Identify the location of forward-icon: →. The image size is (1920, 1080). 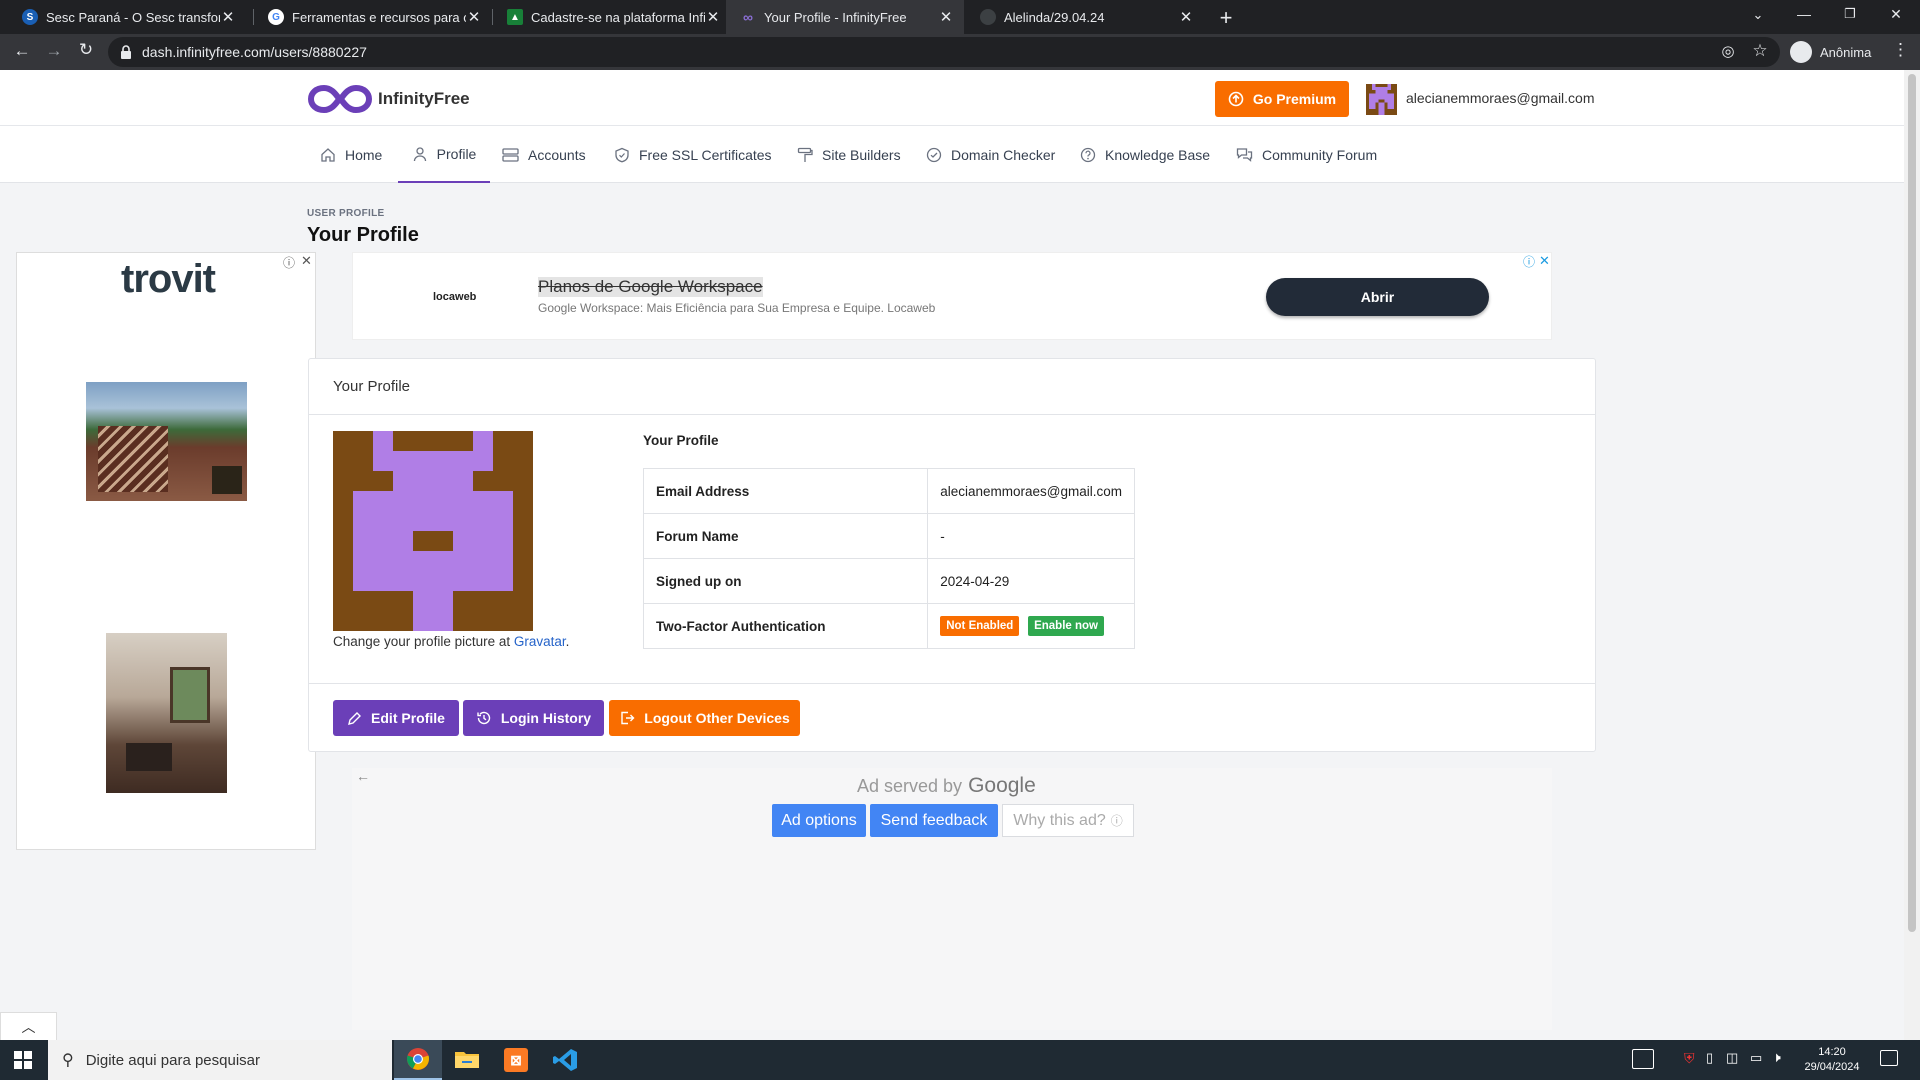
(54, 51).